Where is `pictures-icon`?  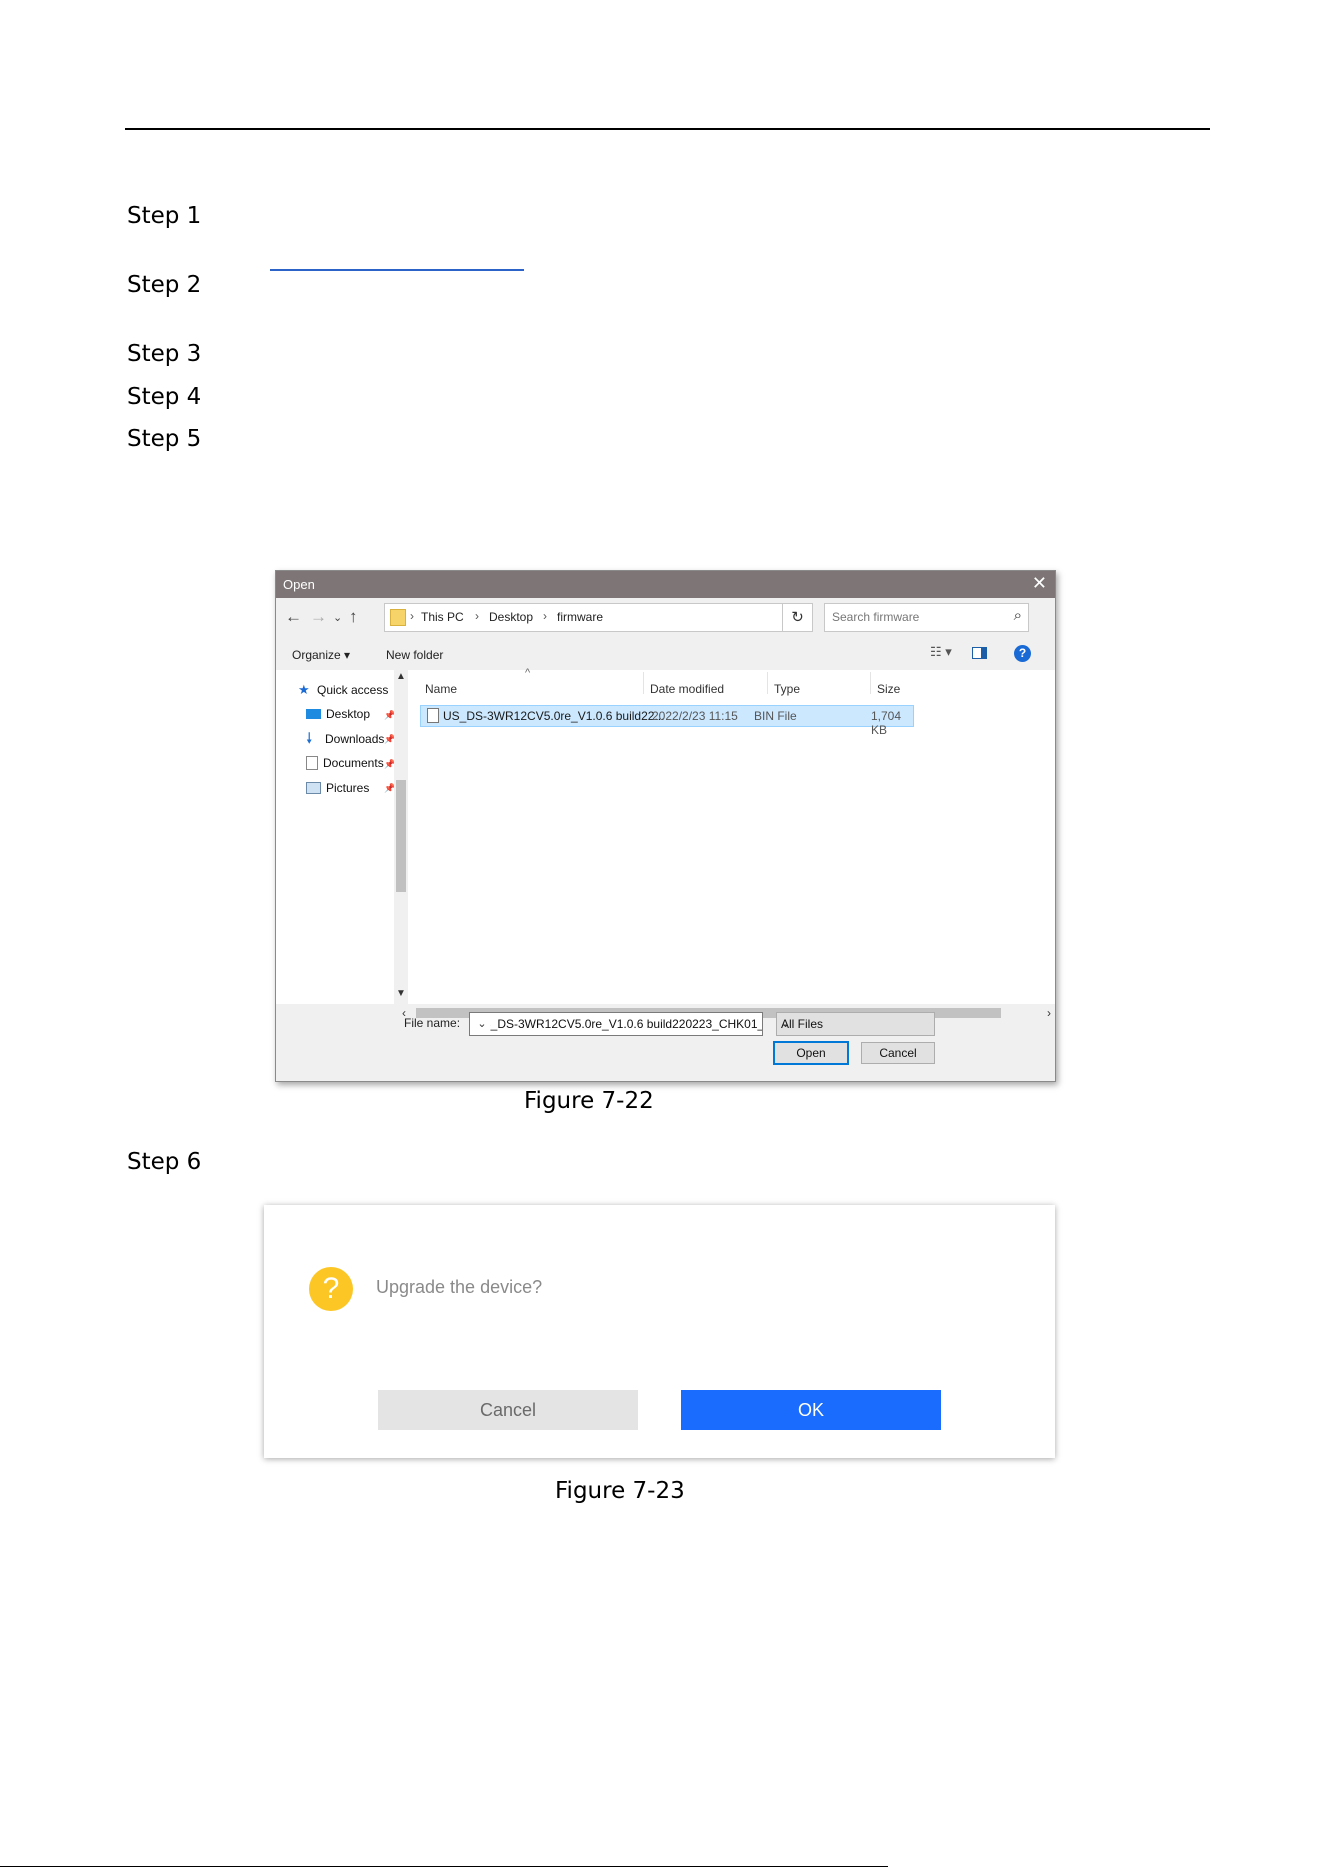 pictures-icon is located at coordinates (313, 788).